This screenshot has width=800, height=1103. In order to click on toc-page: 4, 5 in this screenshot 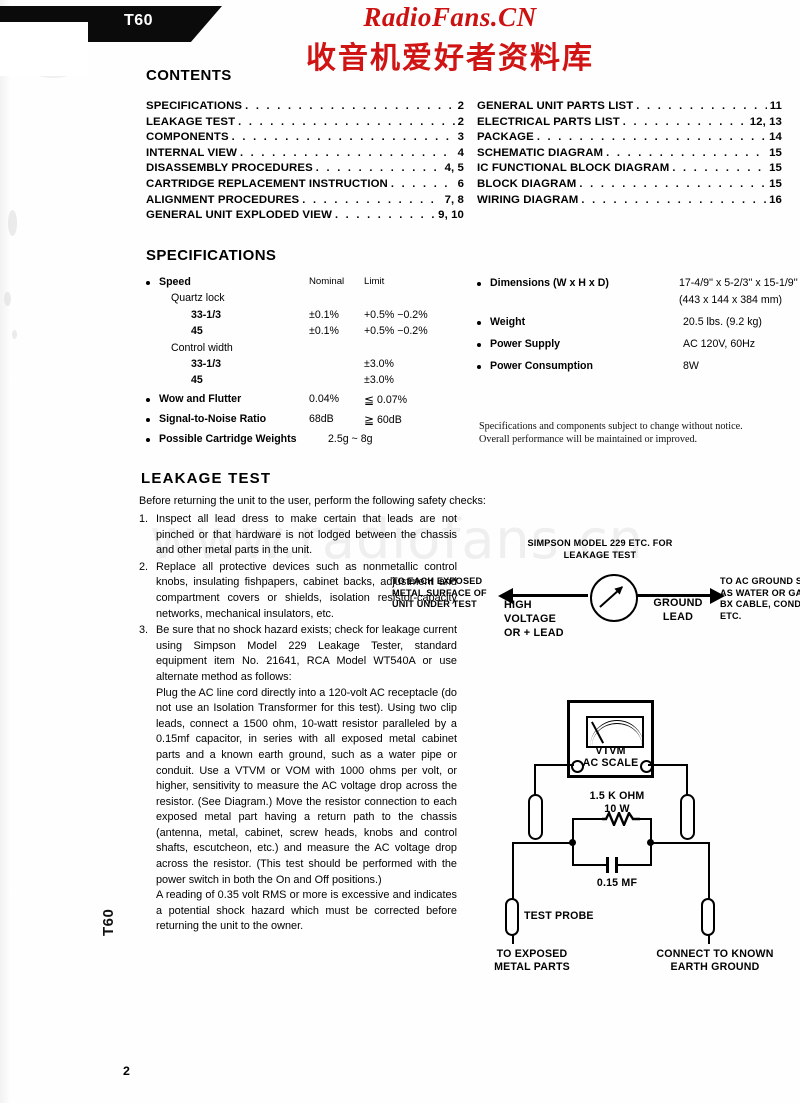, I will do `click(454, 168)`.